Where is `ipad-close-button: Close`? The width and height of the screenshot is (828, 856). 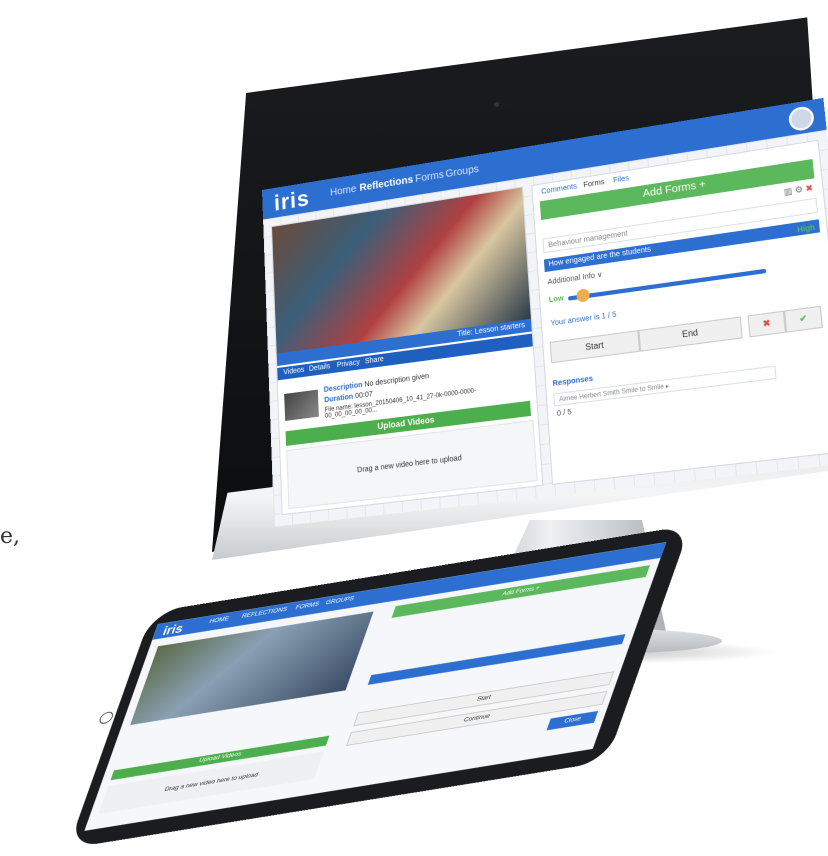 ipad-close-button: Close is located at coordinates (572, 720).